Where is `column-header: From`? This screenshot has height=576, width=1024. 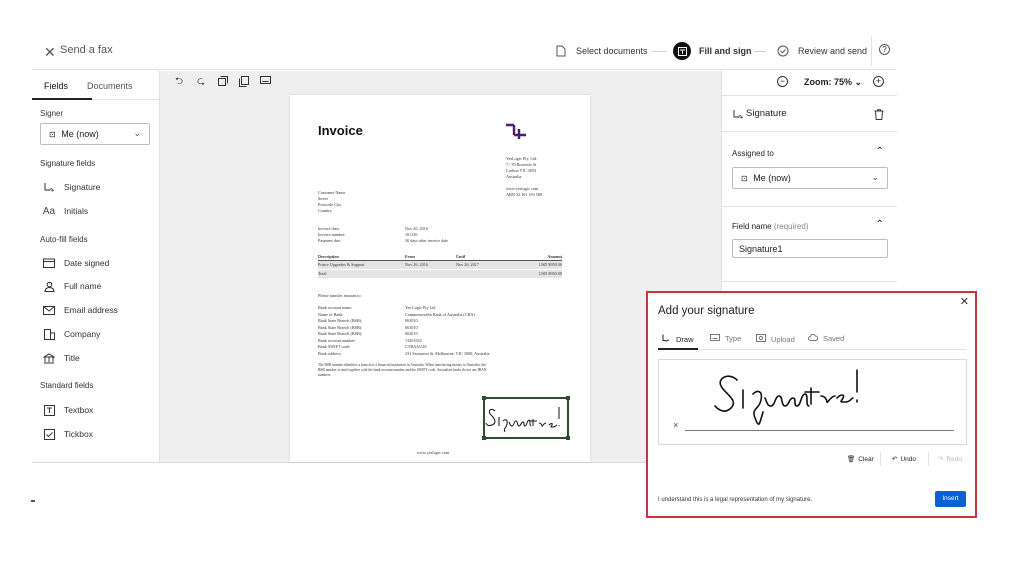
column-header: From is located at coordinates (410, 256).